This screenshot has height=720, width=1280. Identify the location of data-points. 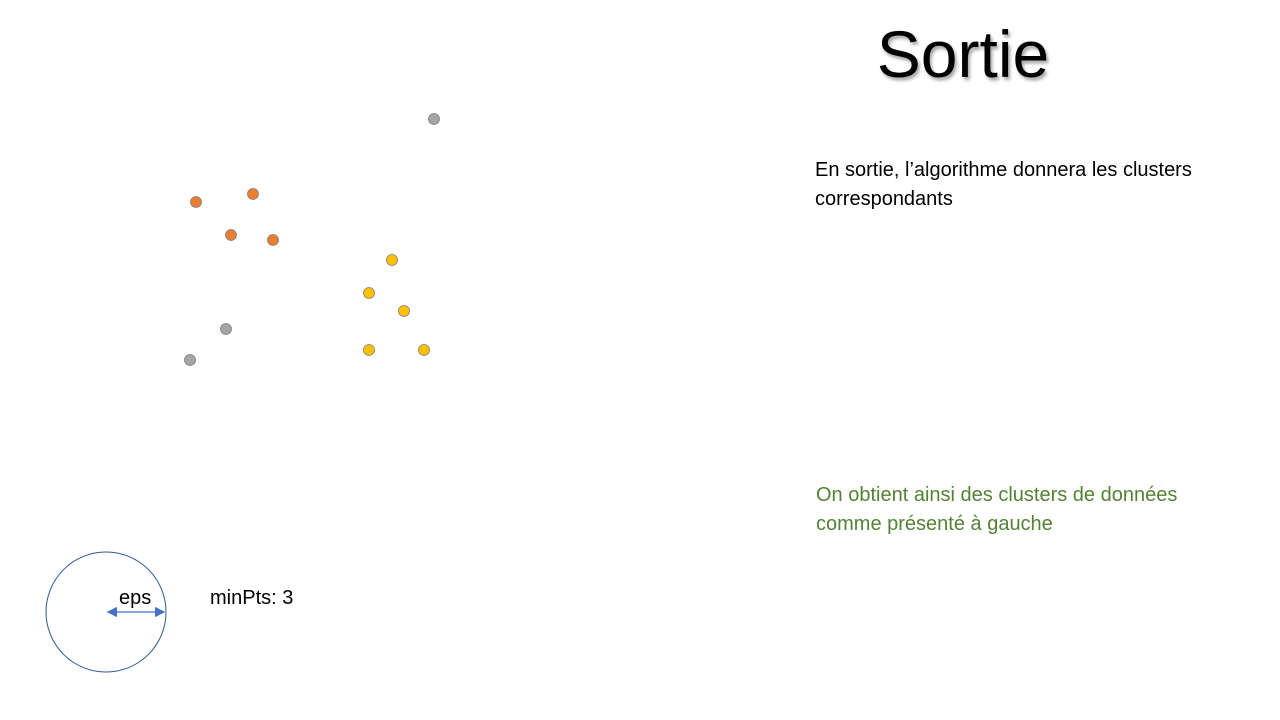
(312, 239).